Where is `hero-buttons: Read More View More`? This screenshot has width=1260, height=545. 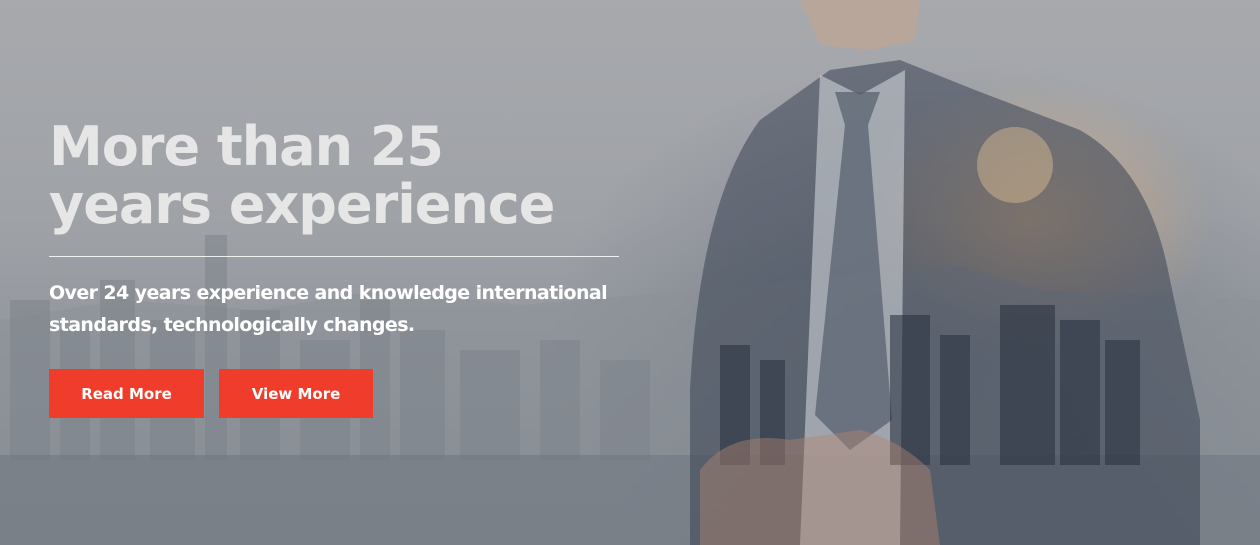
hero-buttons: Read More View More is located at coordinates (339, 393).